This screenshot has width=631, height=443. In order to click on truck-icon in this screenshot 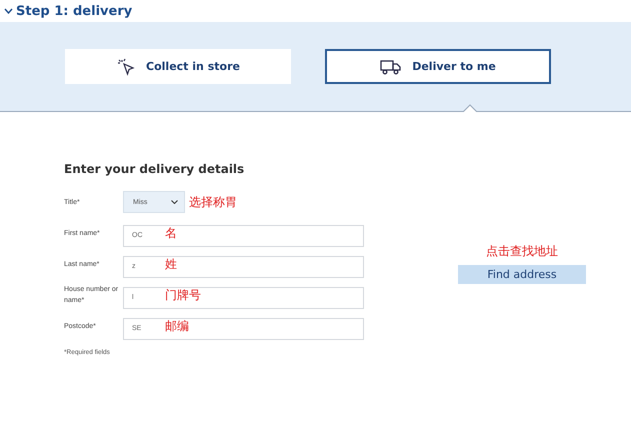, I will do `click(391, 66)`.